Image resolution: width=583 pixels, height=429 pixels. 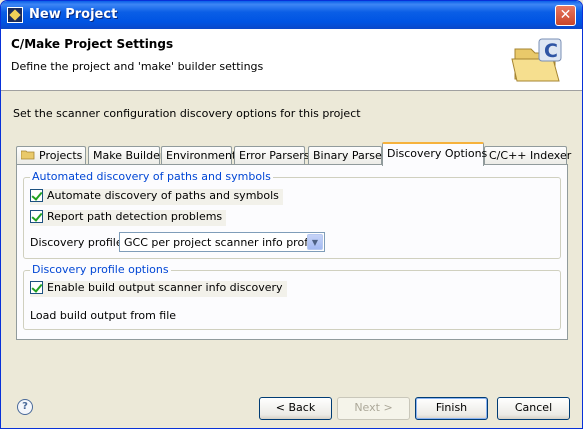 What do you see at coordinates (437, 153) in the screenshot?
I see `tab-label: Discovery Options` at bounding box center [437, 153].